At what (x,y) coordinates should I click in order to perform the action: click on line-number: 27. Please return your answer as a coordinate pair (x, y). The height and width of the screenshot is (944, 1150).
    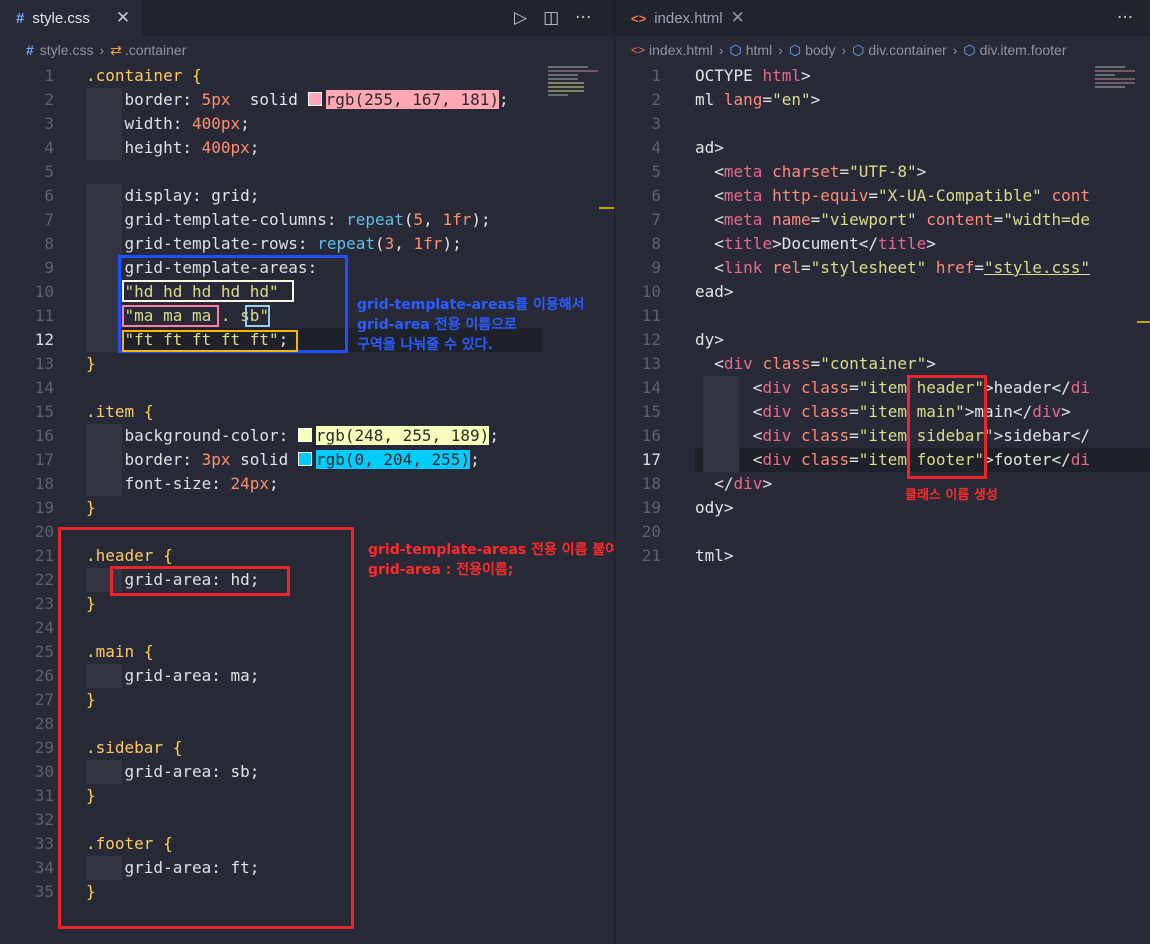
    Looking at the image, I should click on (44, 699).